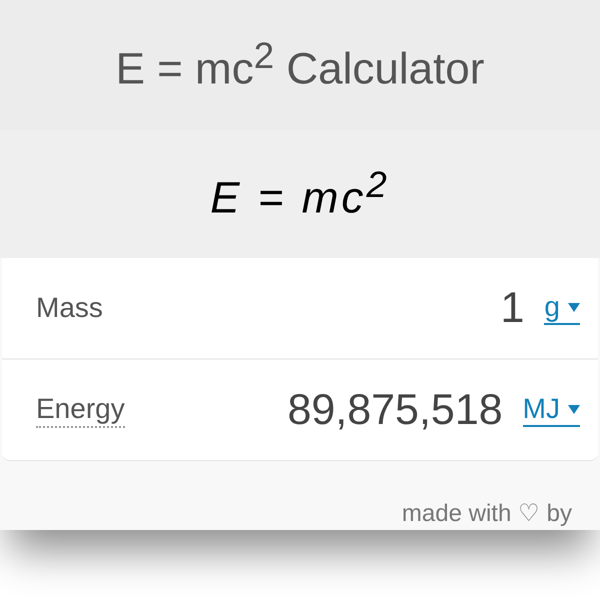 The width and height of the screenshot is (600, 600). Describe the element at coordinates (80, 410) in the screenshot. I see `field-label: Energy` at that location.